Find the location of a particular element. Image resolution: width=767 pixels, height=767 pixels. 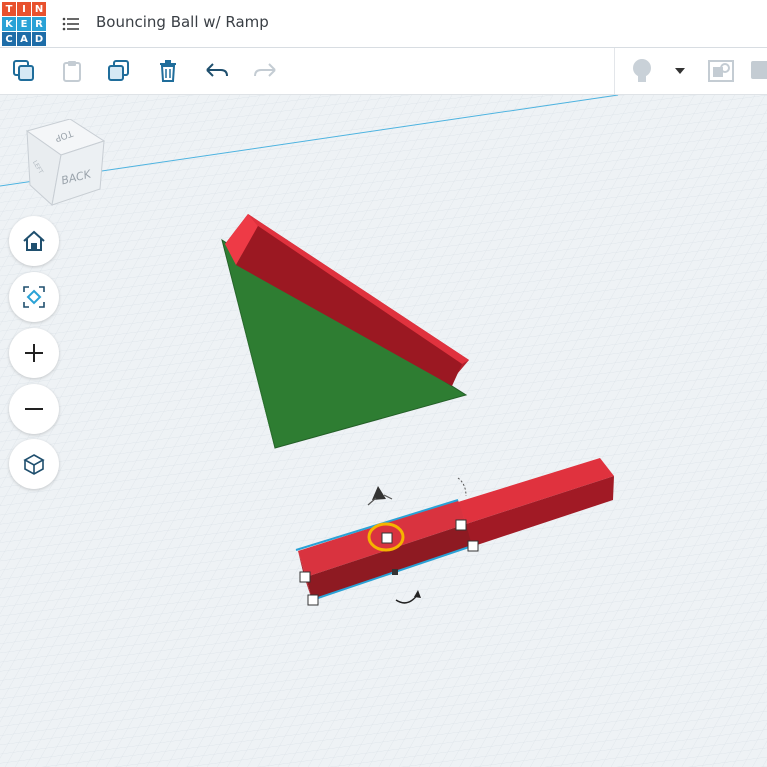

view-toggle-button is located at coordinates (721, 71).